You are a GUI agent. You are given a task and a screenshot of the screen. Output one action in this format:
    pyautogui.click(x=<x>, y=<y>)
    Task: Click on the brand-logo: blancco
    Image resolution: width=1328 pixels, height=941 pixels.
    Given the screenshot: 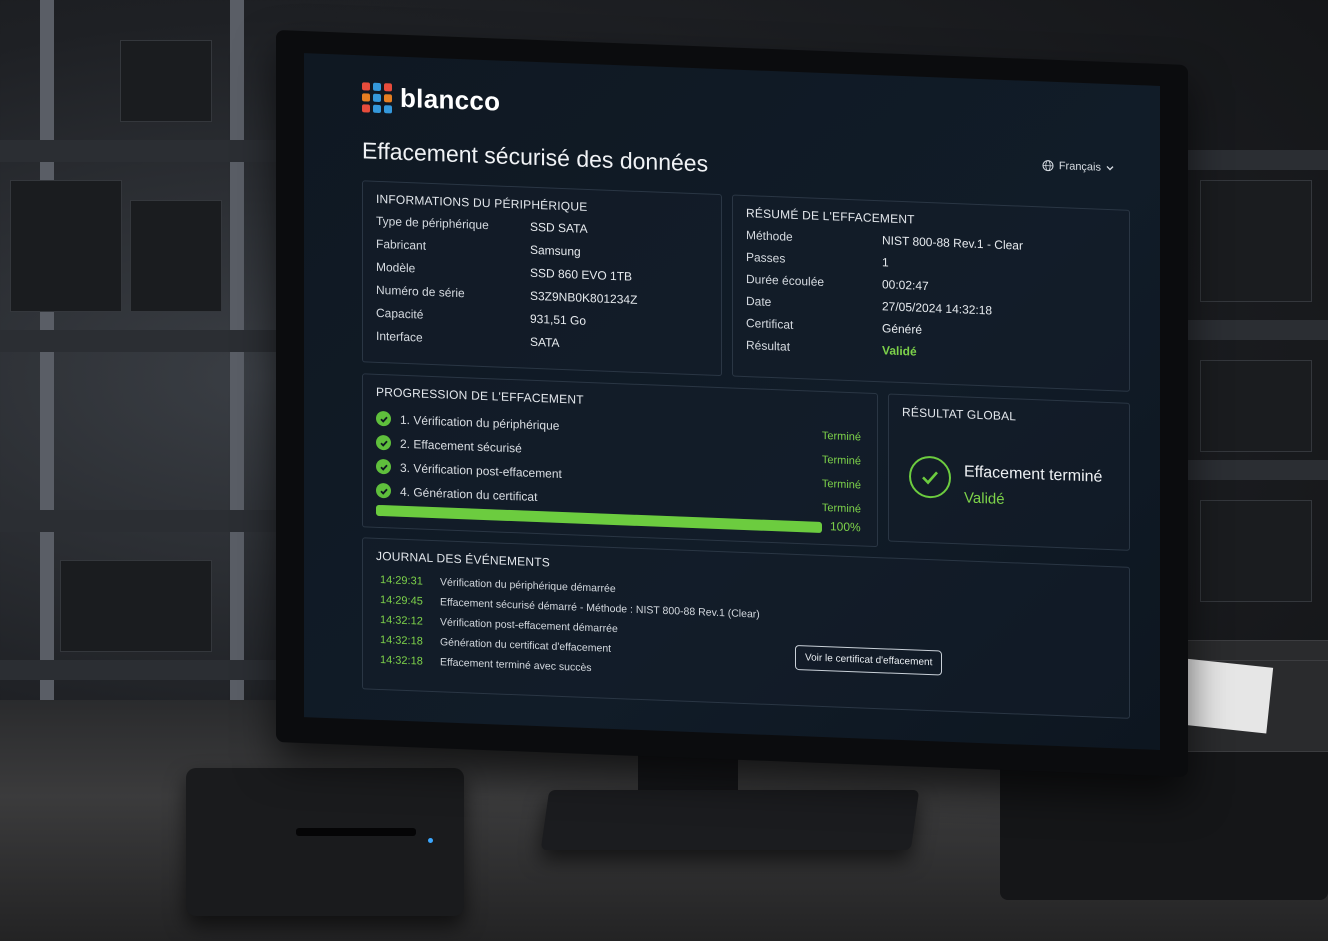 What is the action you would take?
    pyautogui.click(x=431, y=99)
    